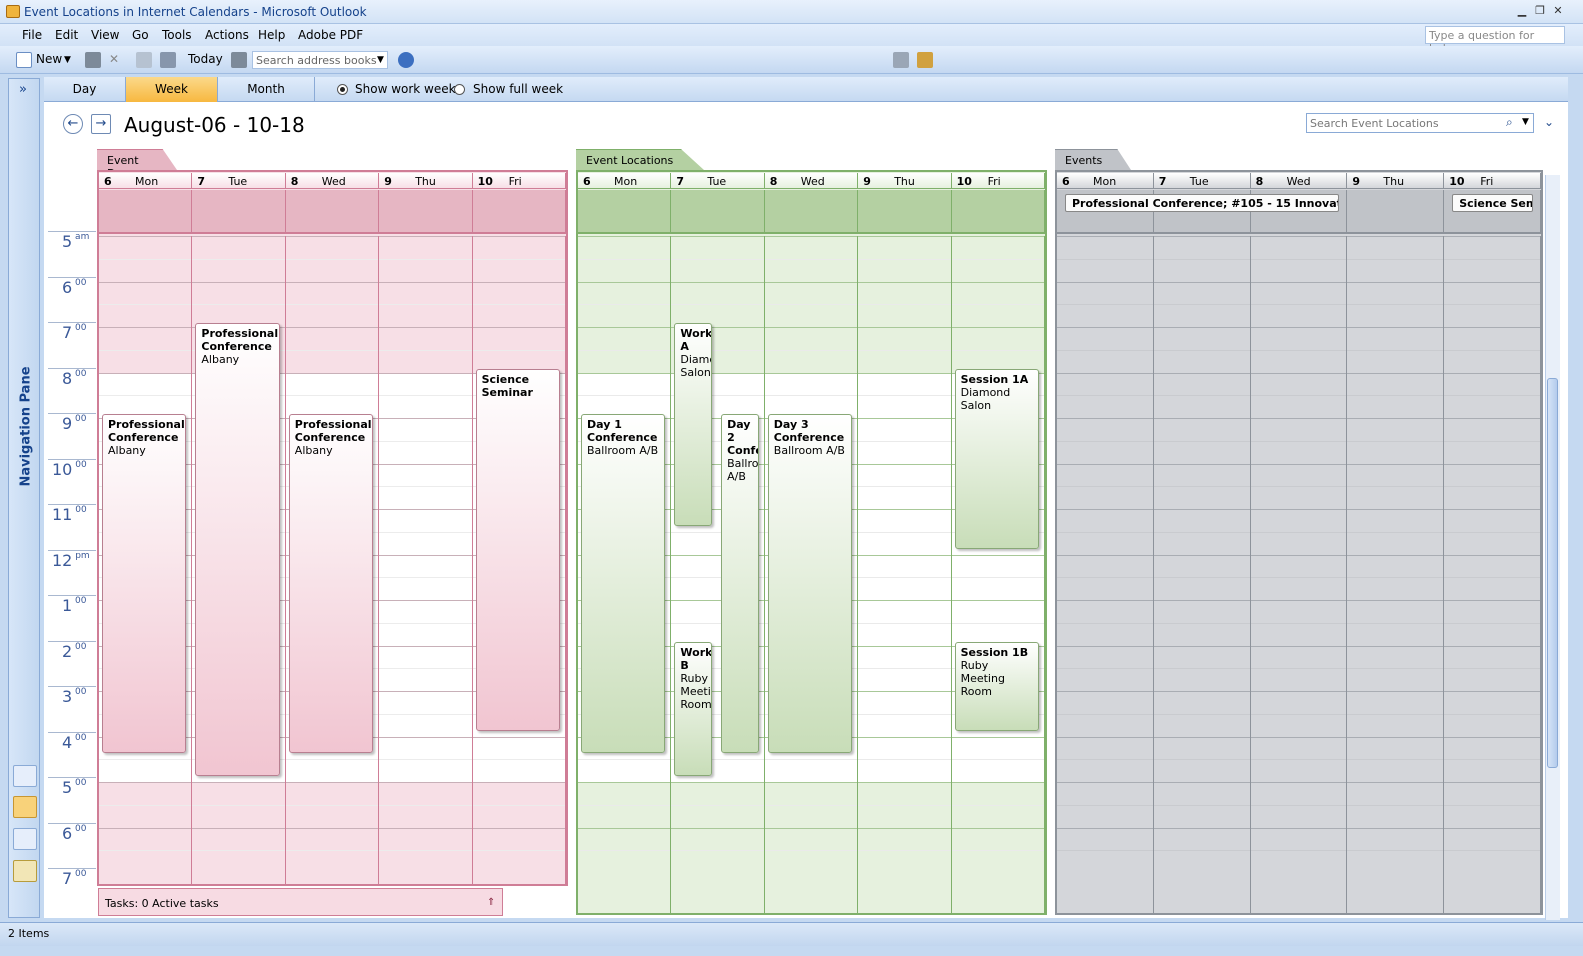  What do you see at coordinates (996, 458) in the screenshot?
I see `appointment: Session 1A Diamond Salon` at bounding box center [996, 458].